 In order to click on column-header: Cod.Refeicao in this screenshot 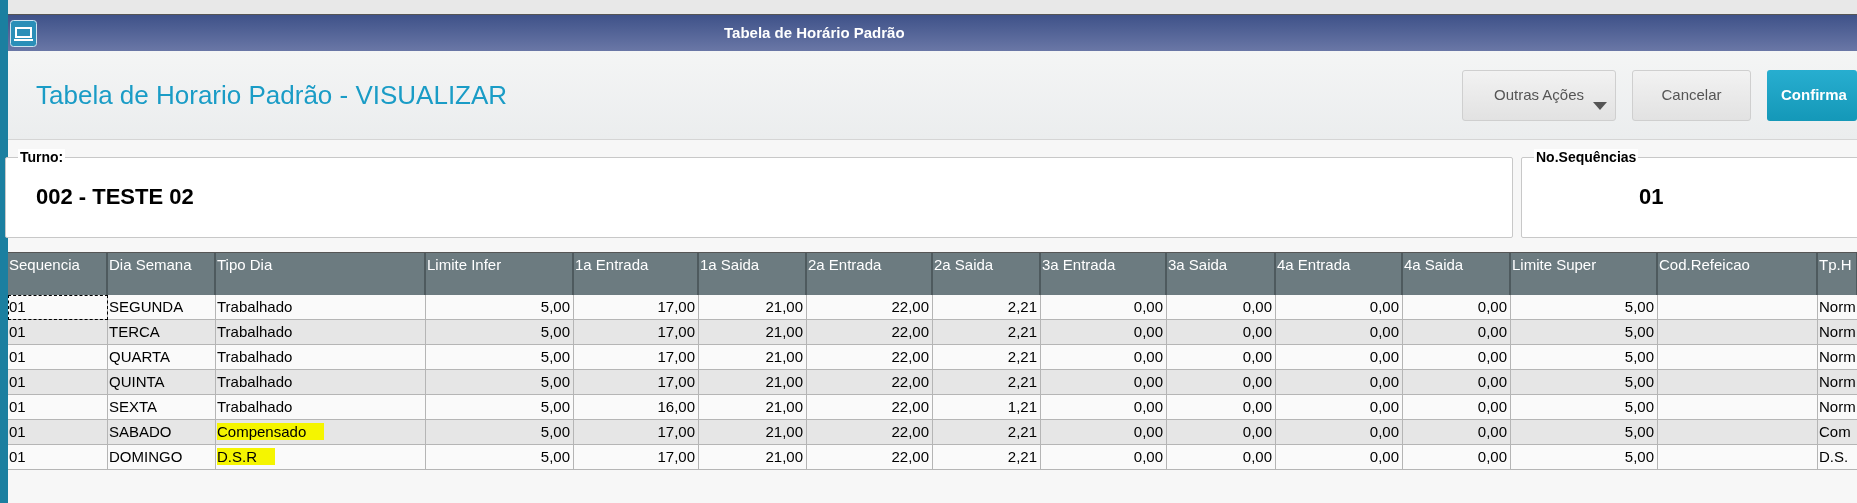, I will do `click(1738, 274)`.